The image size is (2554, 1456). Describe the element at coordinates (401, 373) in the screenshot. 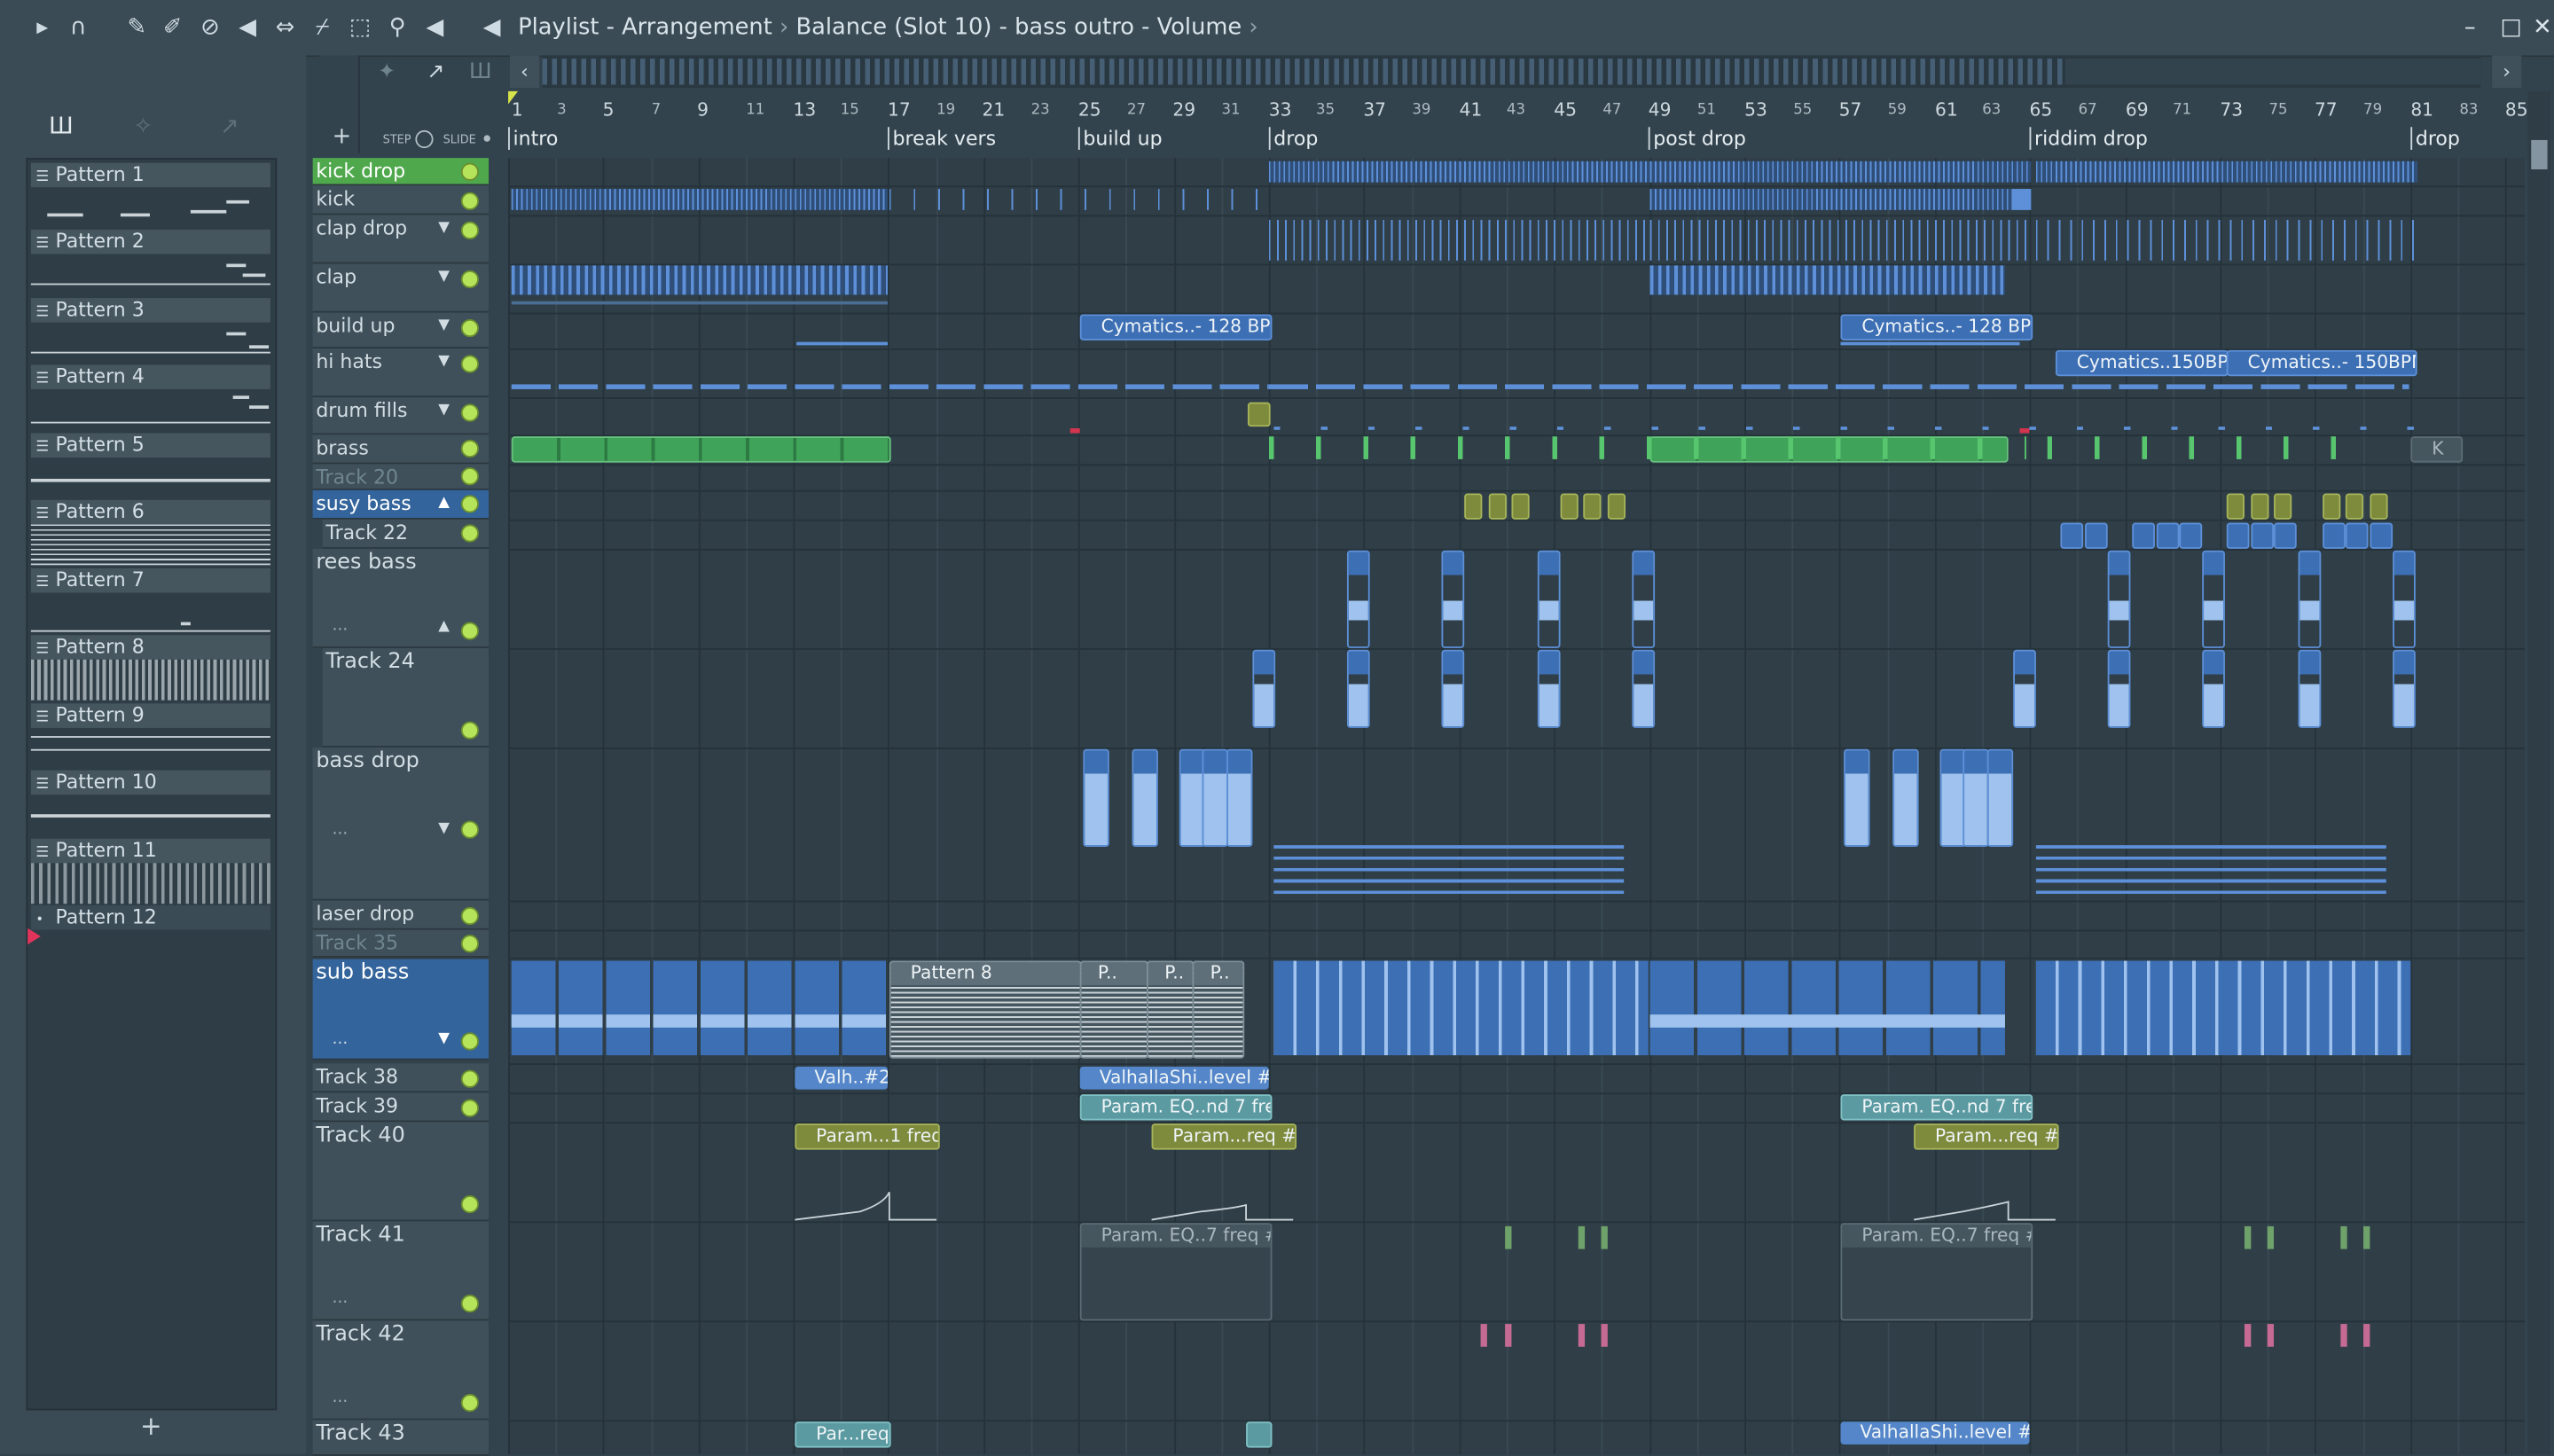

I see `track-header: hi hats ▼` at that location.